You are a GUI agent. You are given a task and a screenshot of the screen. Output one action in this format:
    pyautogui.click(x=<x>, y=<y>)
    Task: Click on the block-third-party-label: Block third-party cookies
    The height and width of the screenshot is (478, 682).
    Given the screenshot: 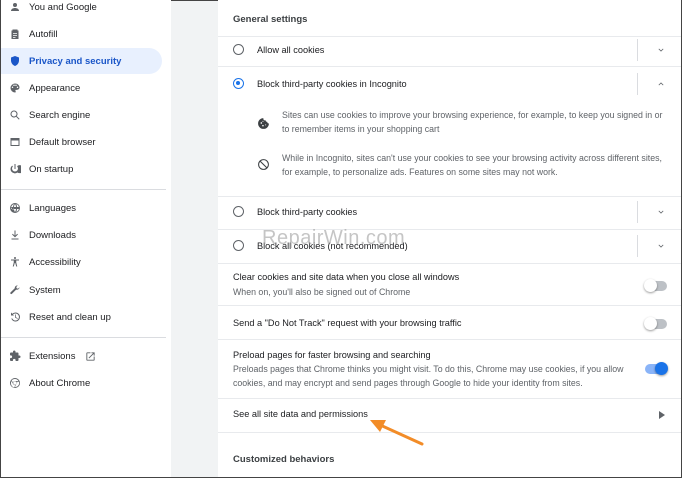 What is the action you would take?
    pyautogui.click(x=307, y=212)
    